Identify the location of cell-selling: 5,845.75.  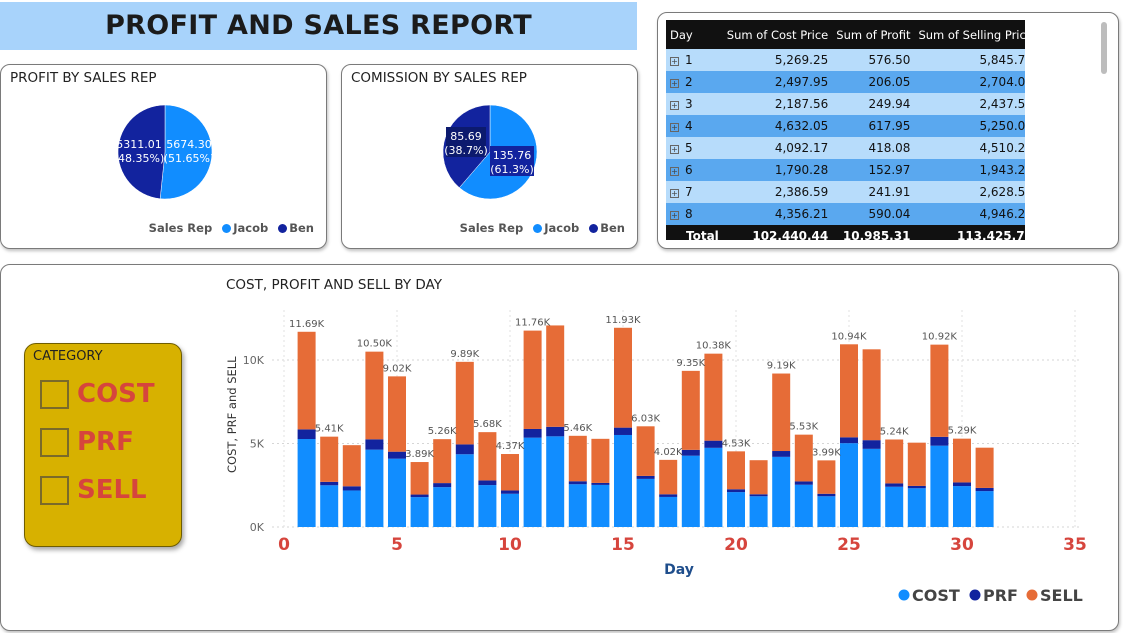
(969, 60).